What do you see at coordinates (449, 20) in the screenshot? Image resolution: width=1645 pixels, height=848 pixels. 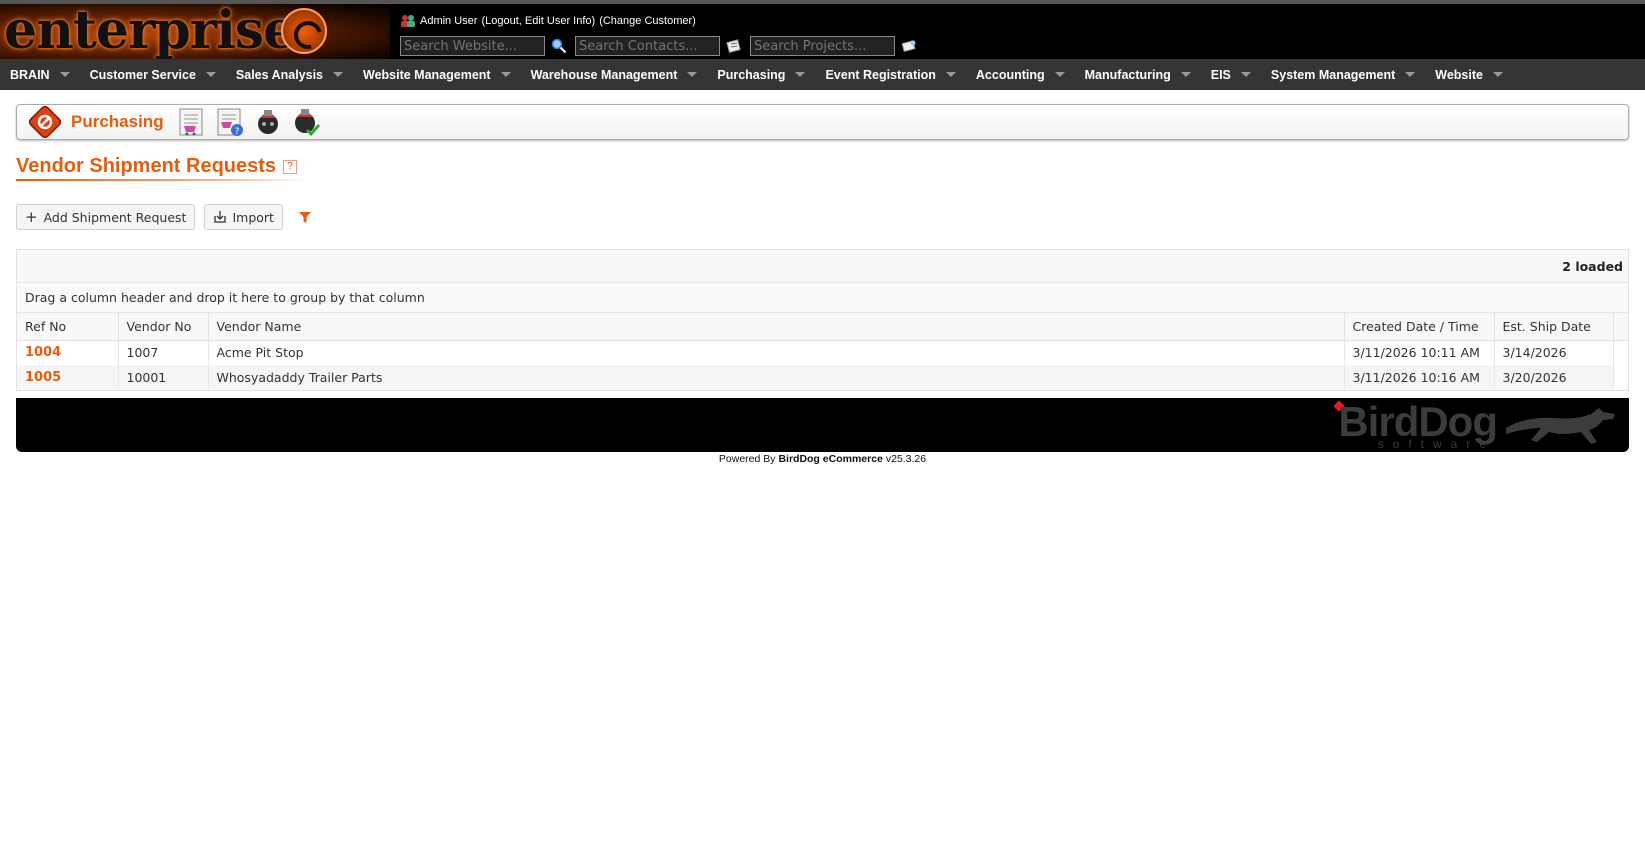 I see `user-name: Admin User` at bounding box center [449, 20].